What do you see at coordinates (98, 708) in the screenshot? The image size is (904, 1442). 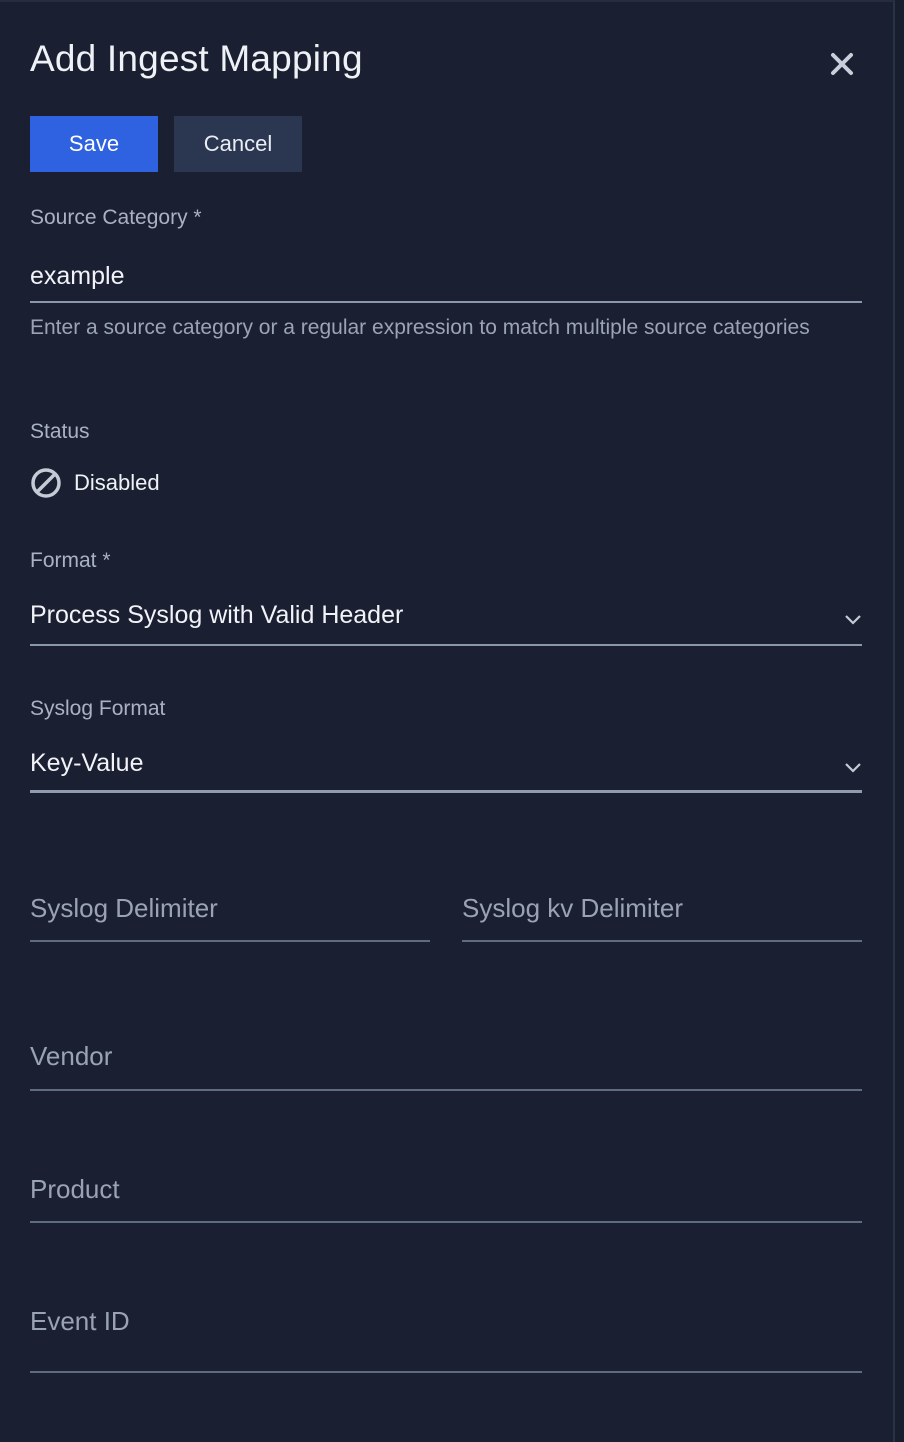 I see `syslog-format-label: Syslog Format` at bounding box center [98, 708].